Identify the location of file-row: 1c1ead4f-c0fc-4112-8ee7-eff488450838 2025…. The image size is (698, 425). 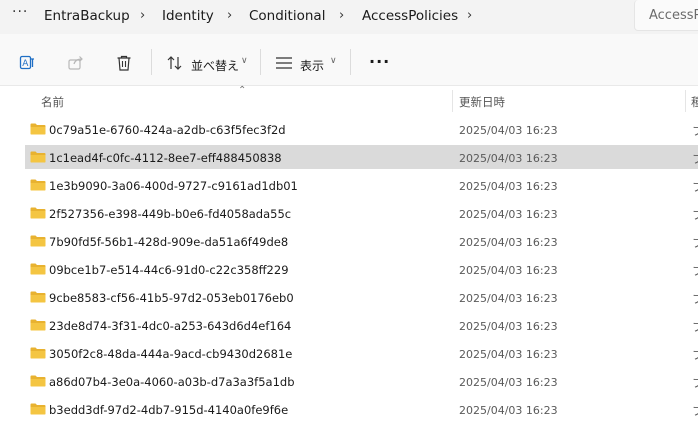
(361, 157).